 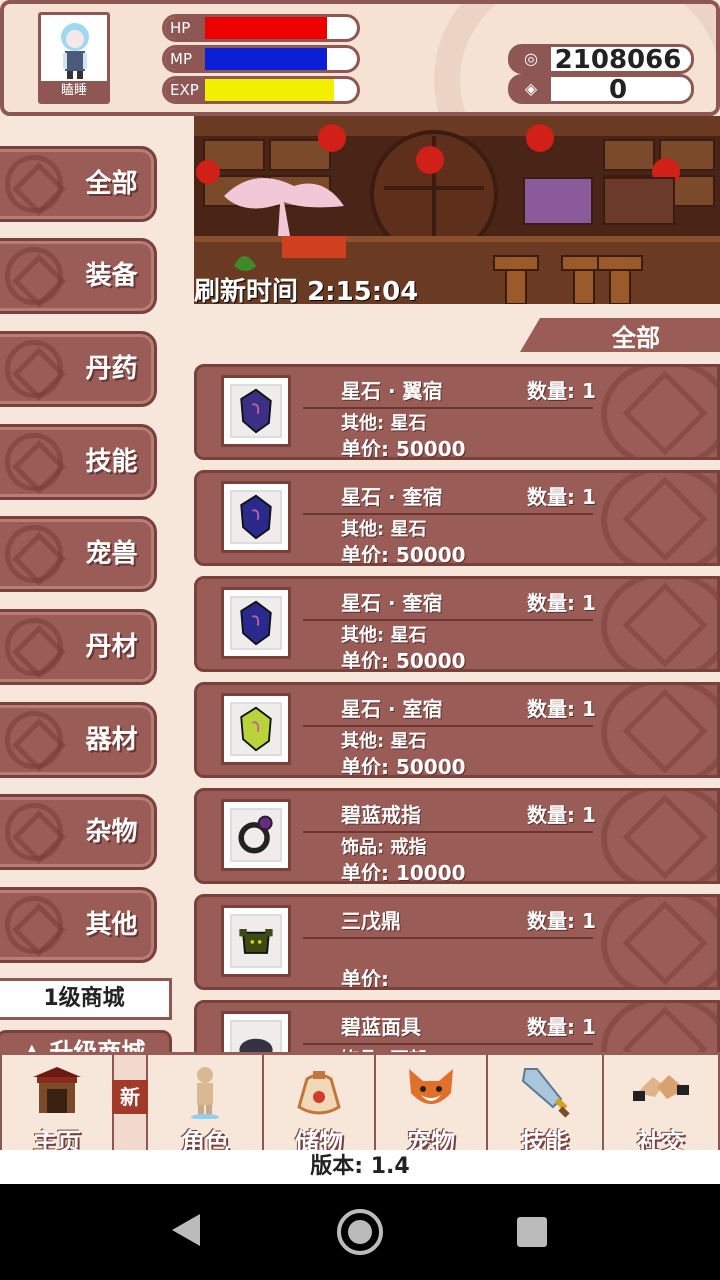 What do you see at coordinates (111, 462) in the screenshot?
I see `category-label: 技能` at bounding box center [111, 462].